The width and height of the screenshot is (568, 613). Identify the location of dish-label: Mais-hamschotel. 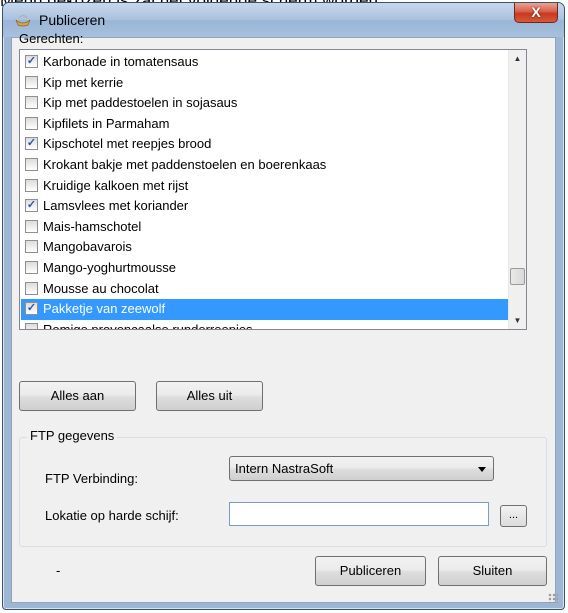
(92, 226).